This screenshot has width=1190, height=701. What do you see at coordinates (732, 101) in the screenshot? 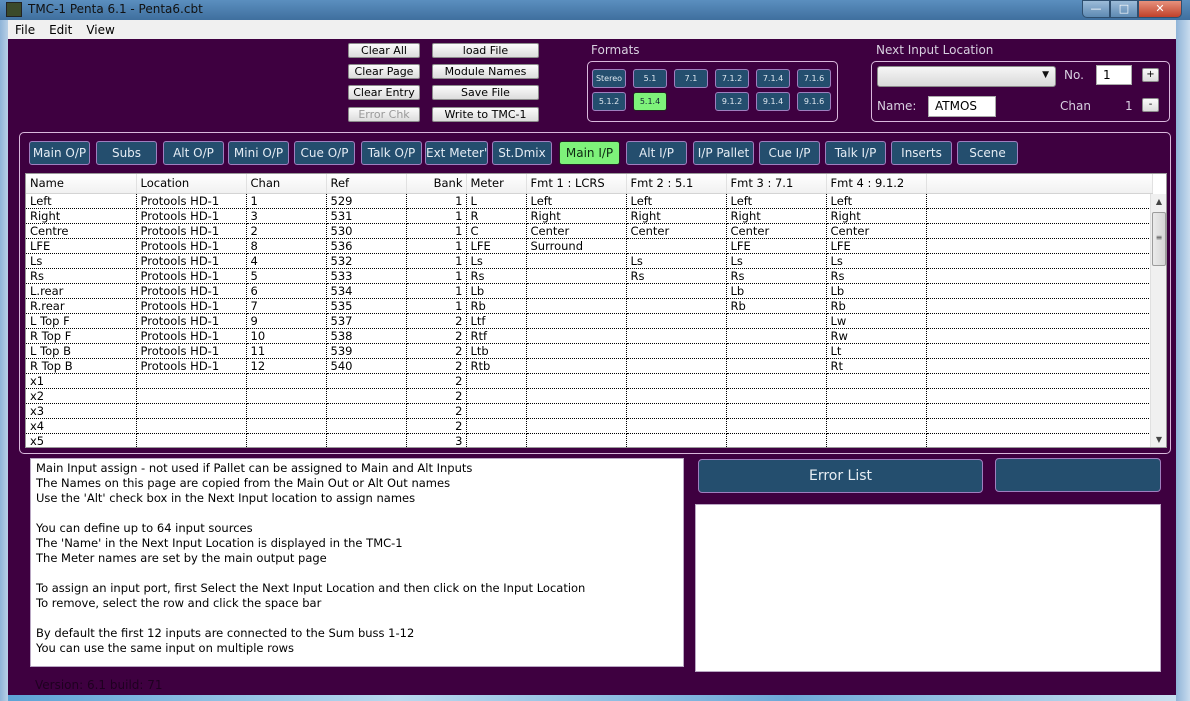
I see `format-button-9-1-2: 9.1.2` at bounding box center [732, 101].